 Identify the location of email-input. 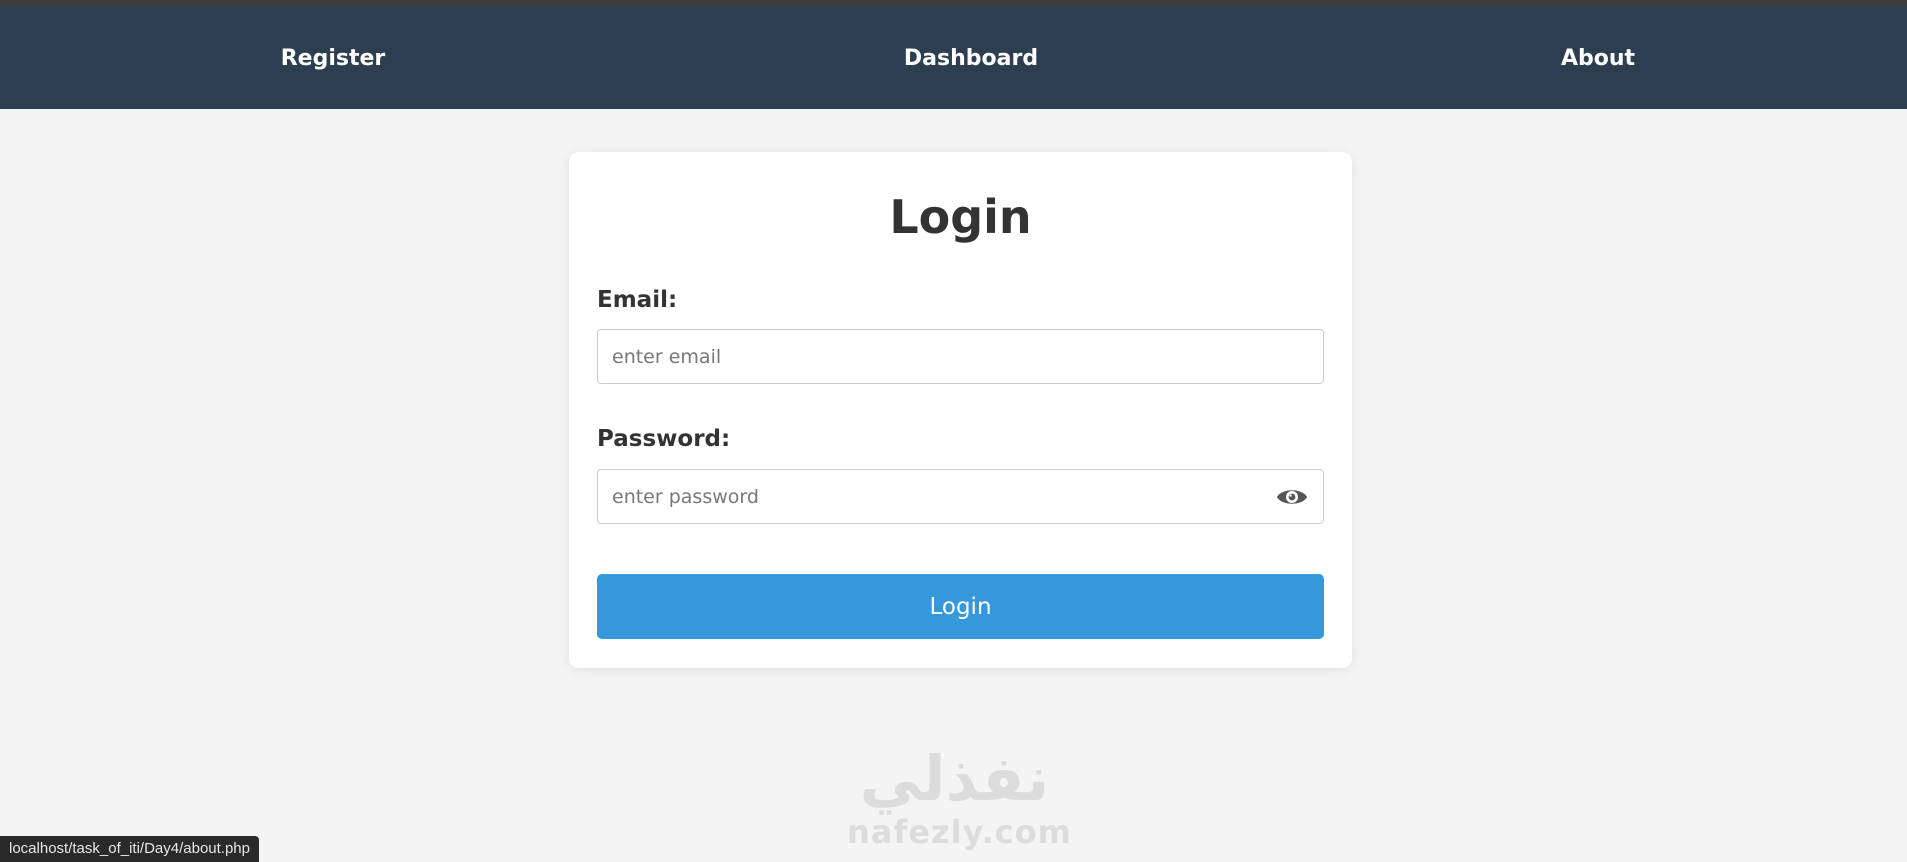
(932, 356).